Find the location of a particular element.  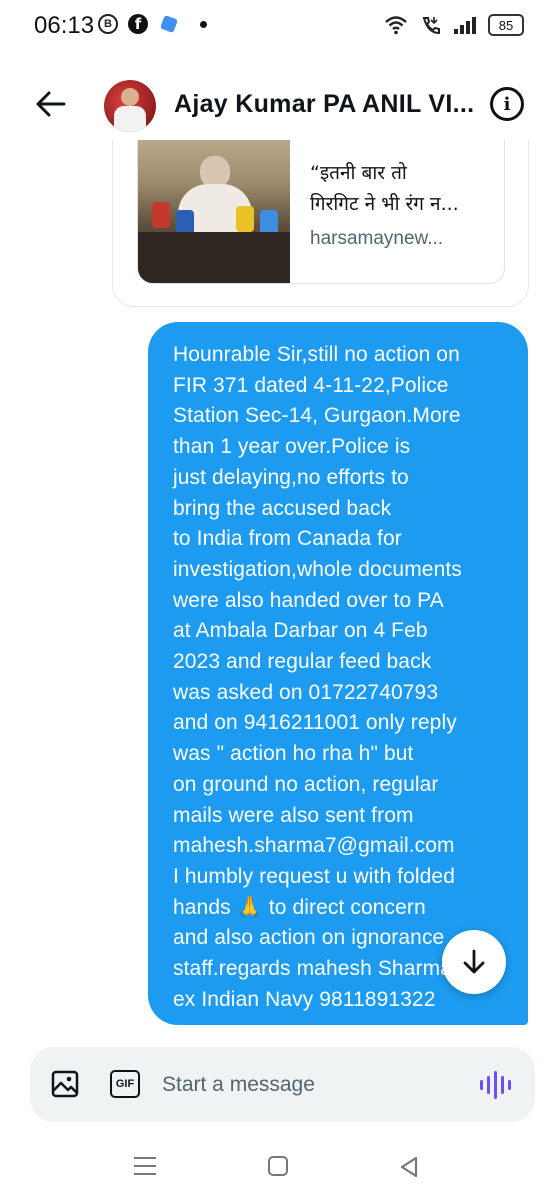

status-bar: 06:13 B f 85 is located at coordinates (277, 25).